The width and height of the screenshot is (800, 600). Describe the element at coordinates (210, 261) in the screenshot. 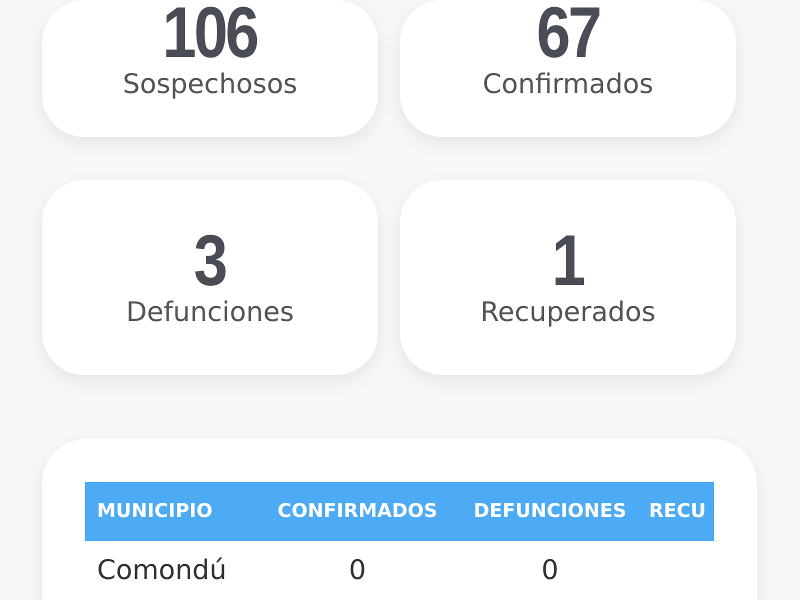

I see `stat-number: 3` at that location.